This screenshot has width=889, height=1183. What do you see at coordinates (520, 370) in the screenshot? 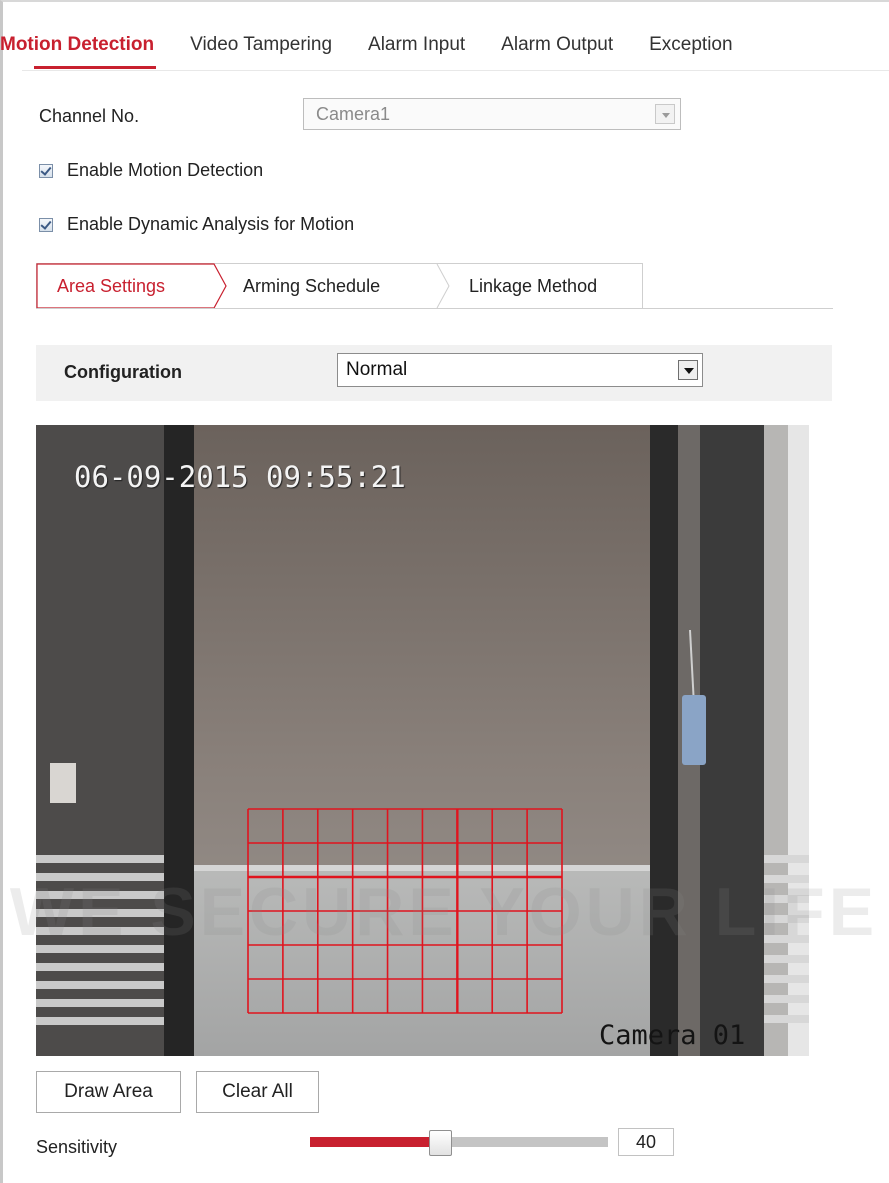
I see `configuration-select: Normal` at bounding box center [520, 370].